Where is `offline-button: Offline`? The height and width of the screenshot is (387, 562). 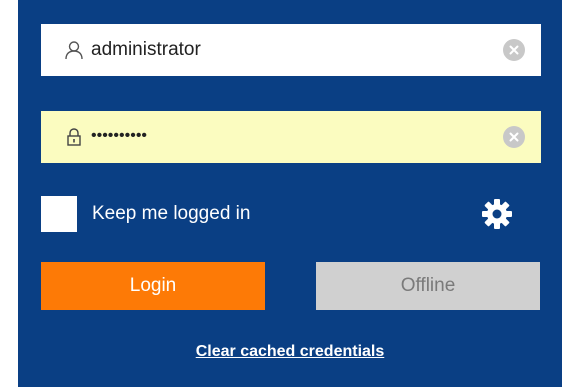 offline-button: Offline is located at coordinates (428, 286).